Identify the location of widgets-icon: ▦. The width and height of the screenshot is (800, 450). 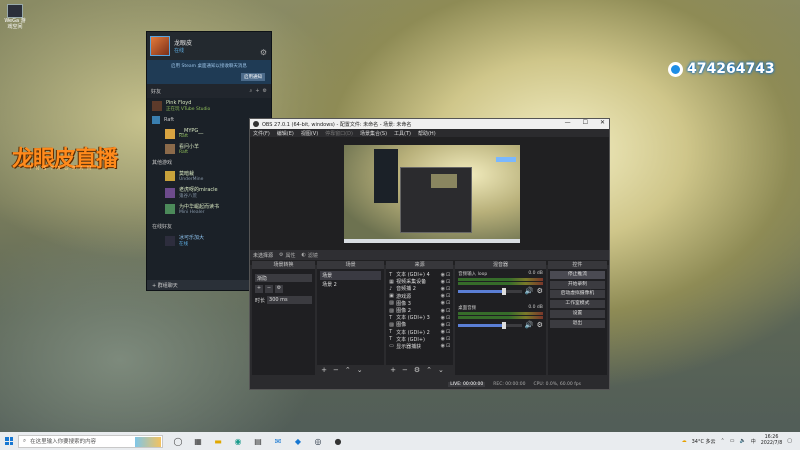
(198, 441).